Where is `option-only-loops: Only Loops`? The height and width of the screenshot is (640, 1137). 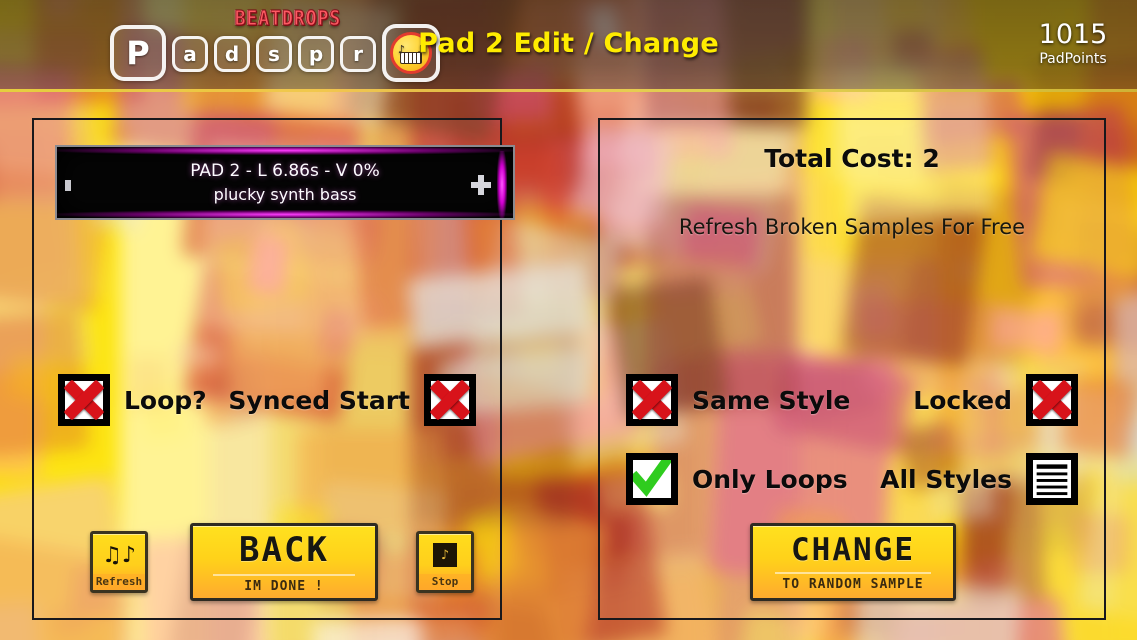 option-only-loops: Only Loops is located at coordinates (737, 479).